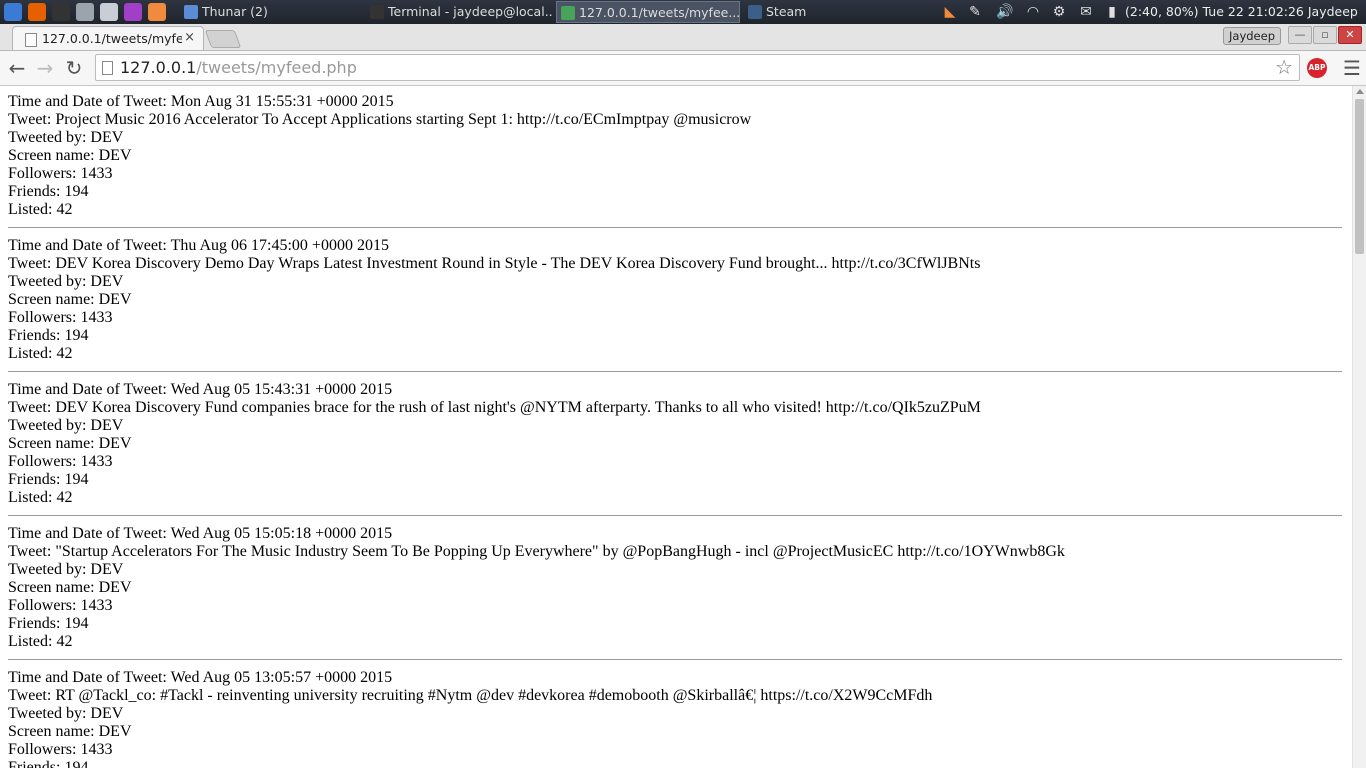  I want to click on url-host: 127.0.0.1, so click(158, 67).